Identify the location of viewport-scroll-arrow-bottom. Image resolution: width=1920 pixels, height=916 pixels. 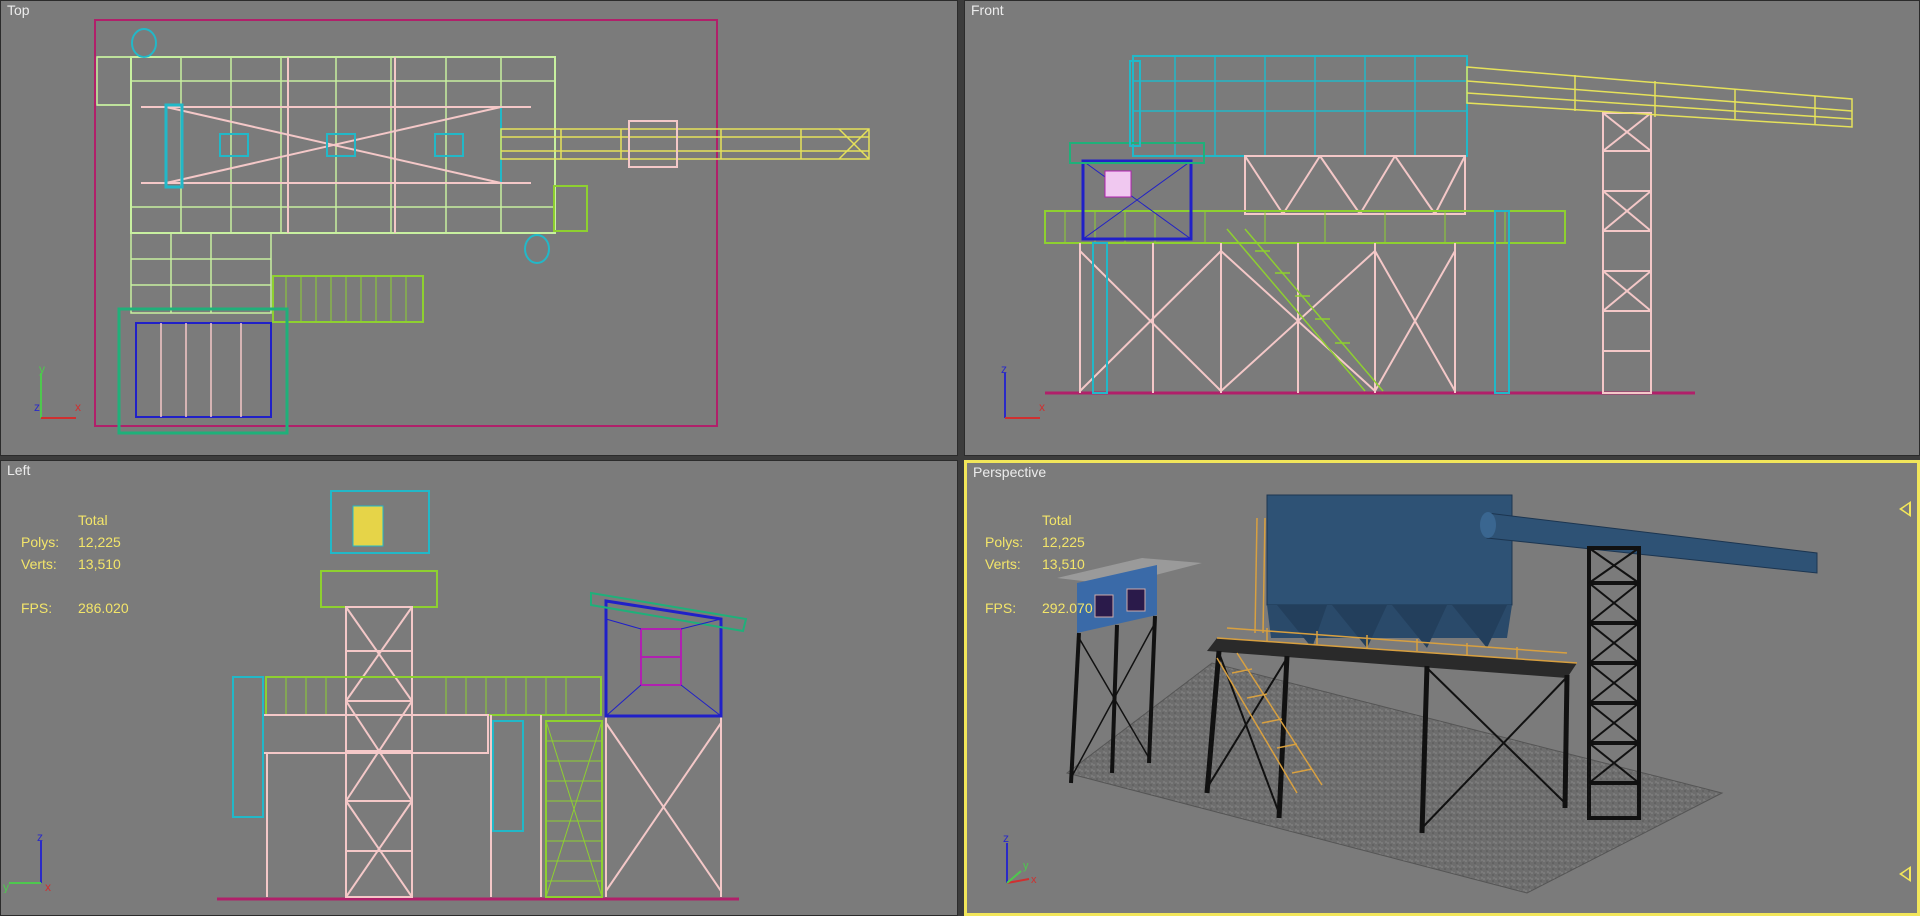
(1905, 874).